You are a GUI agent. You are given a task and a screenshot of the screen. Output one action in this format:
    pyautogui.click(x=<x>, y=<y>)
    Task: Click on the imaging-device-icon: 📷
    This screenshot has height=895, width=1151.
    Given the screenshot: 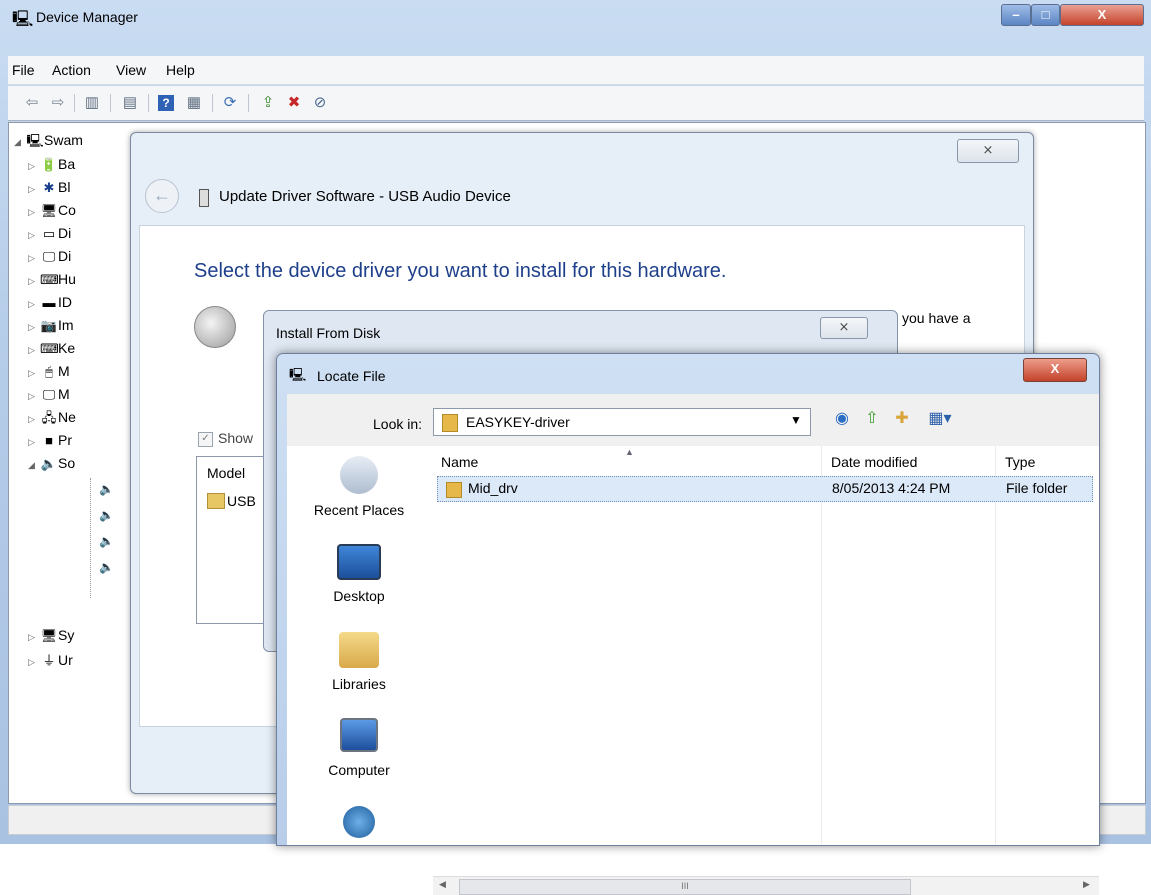 What is the action you would take?
    pyautogui.click(x=49, y=325)
    